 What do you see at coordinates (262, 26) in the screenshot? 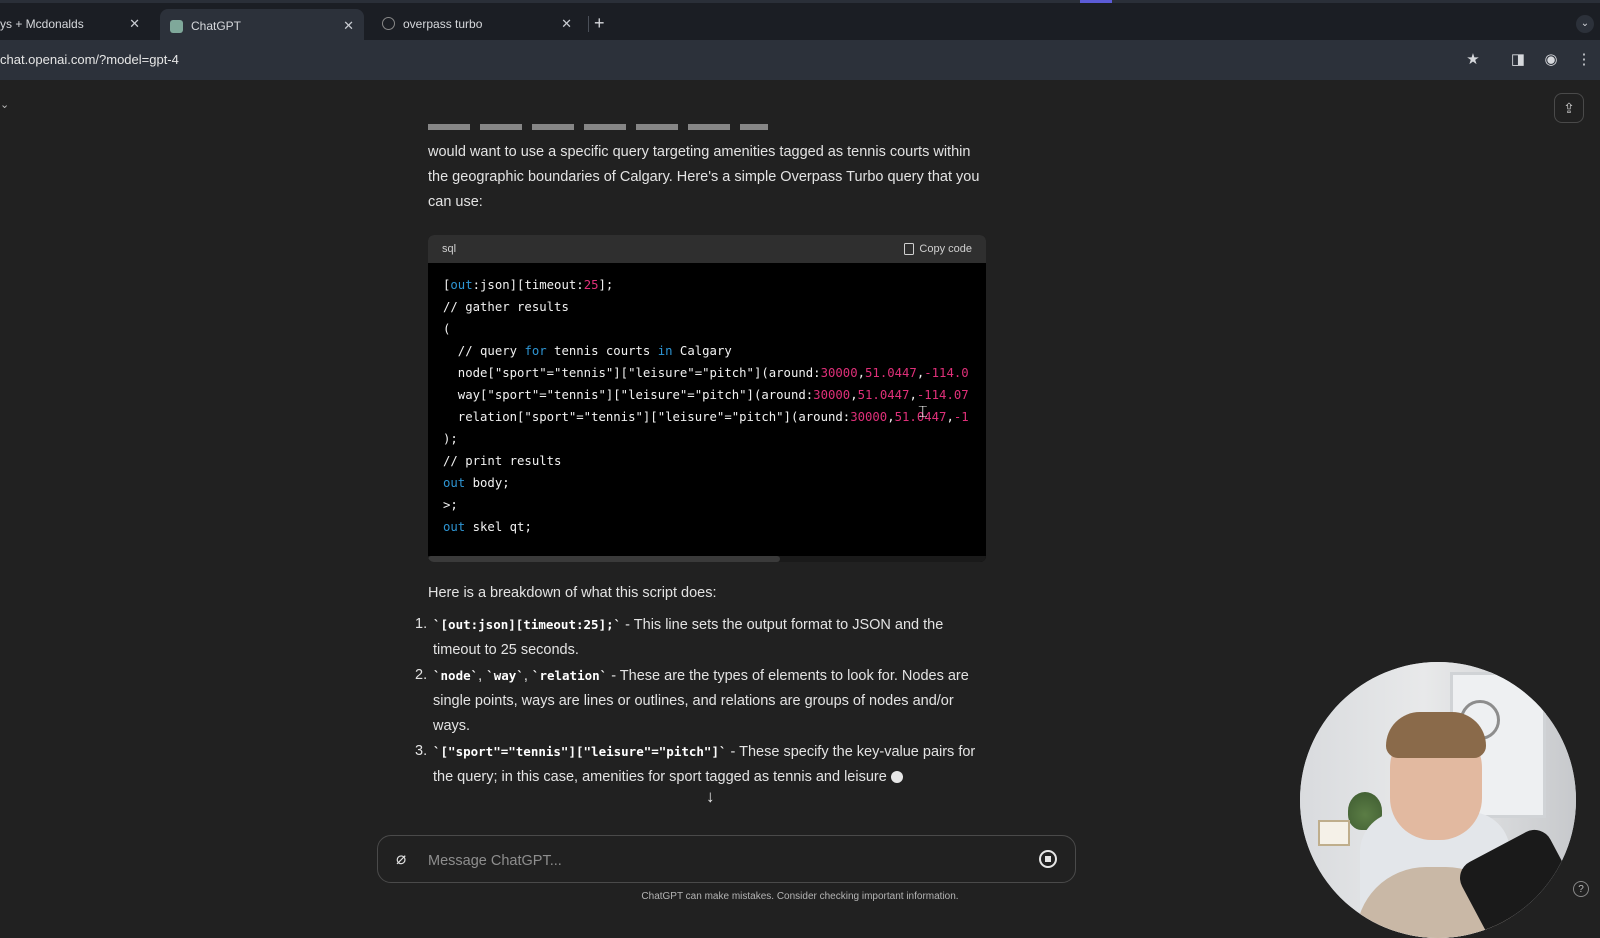
I see `tab-chatgpt: ChatGPT ✕` at bounding box center [262, 26].